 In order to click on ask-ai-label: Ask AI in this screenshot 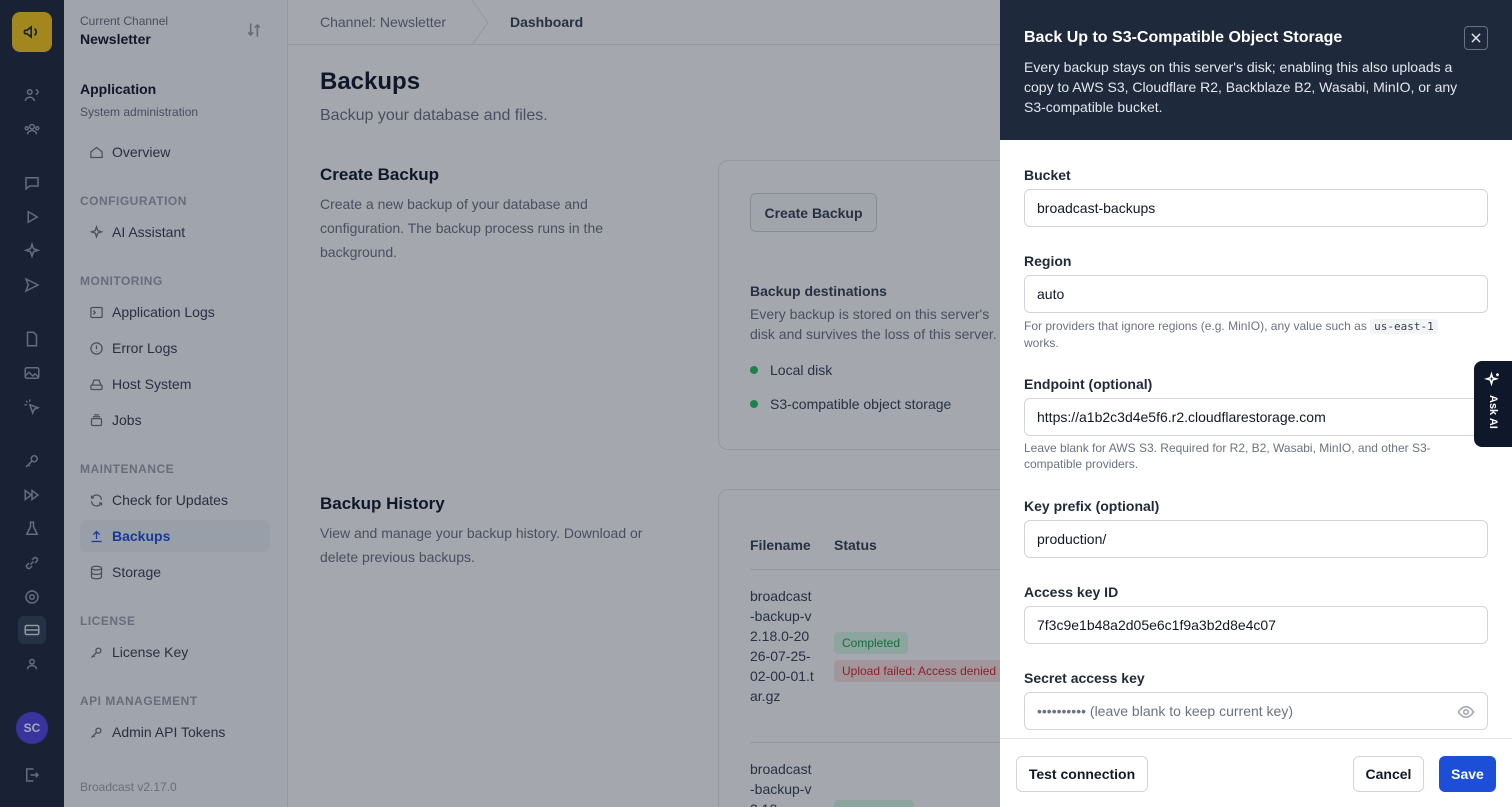, I will do `click(1493, 412)`.